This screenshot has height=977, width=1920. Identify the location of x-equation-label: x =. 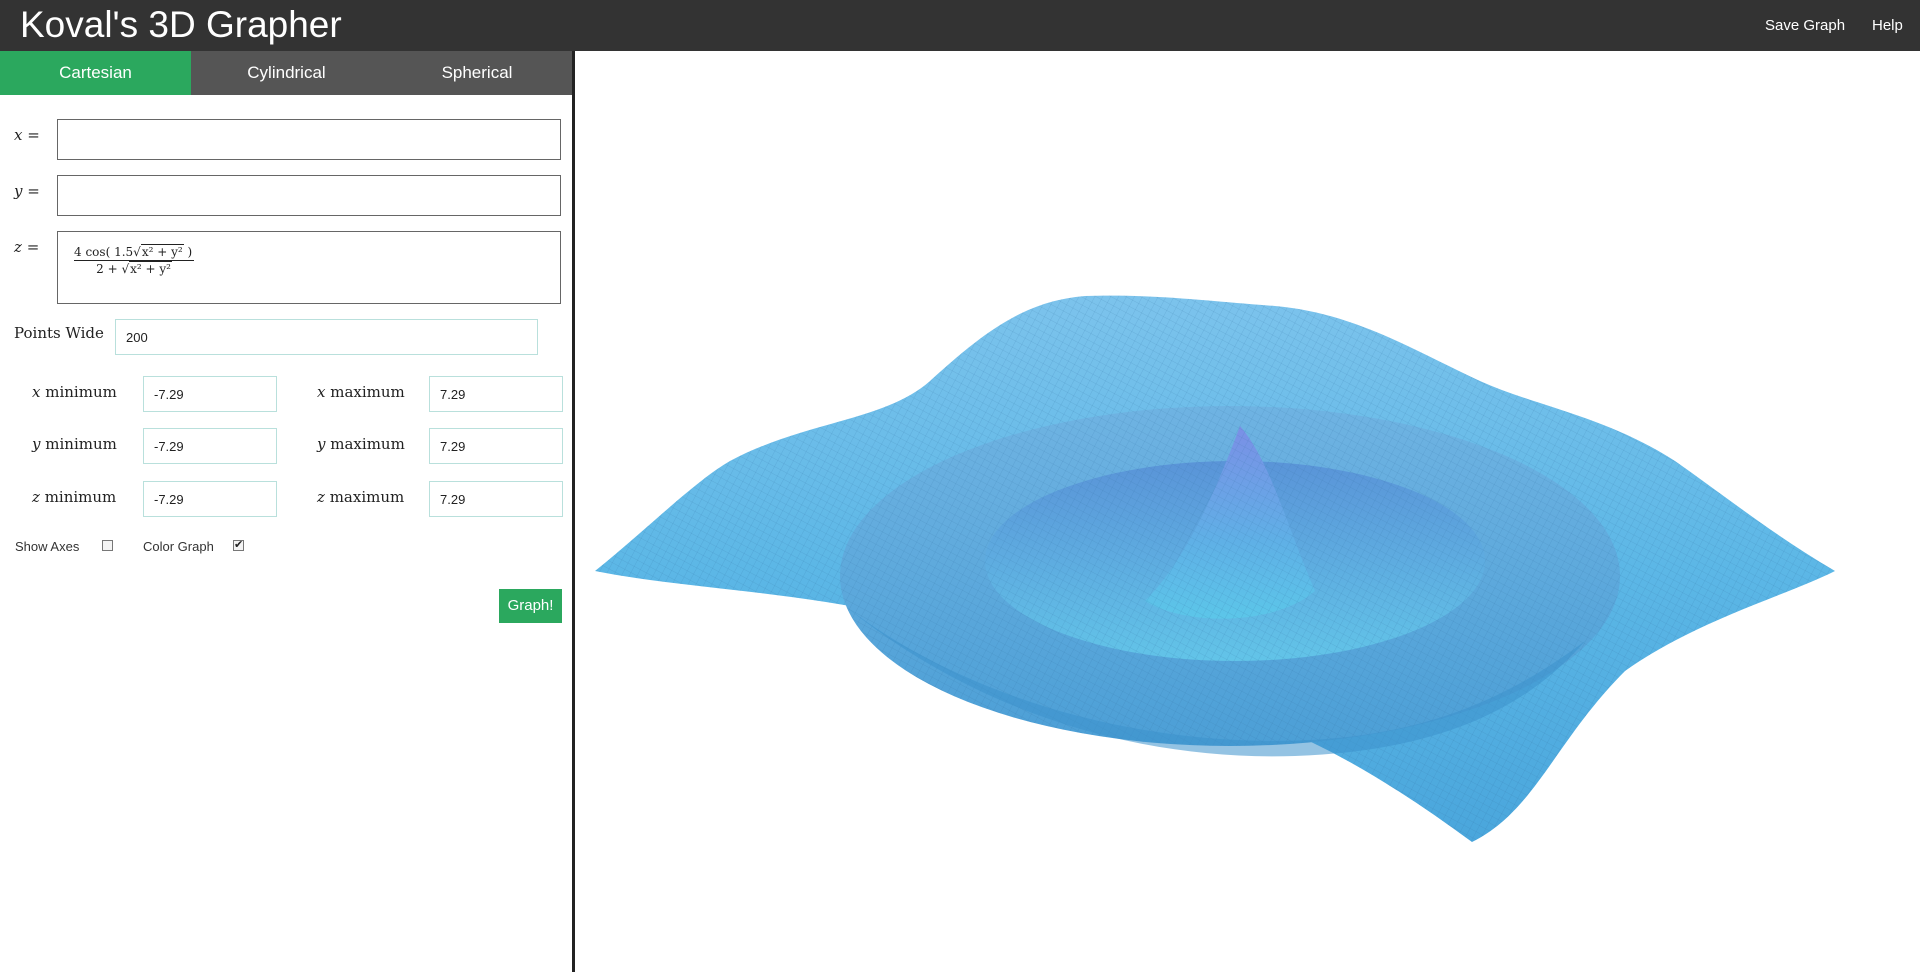
(27, 135).